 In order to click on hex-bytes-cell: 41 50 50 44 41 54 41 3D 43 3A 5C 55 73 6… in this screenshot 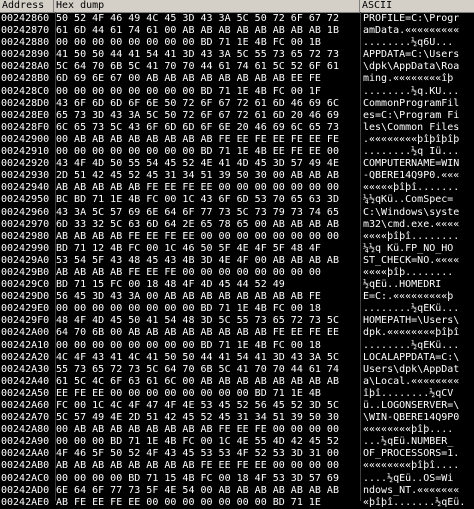, I will do `click(207, 55)`.